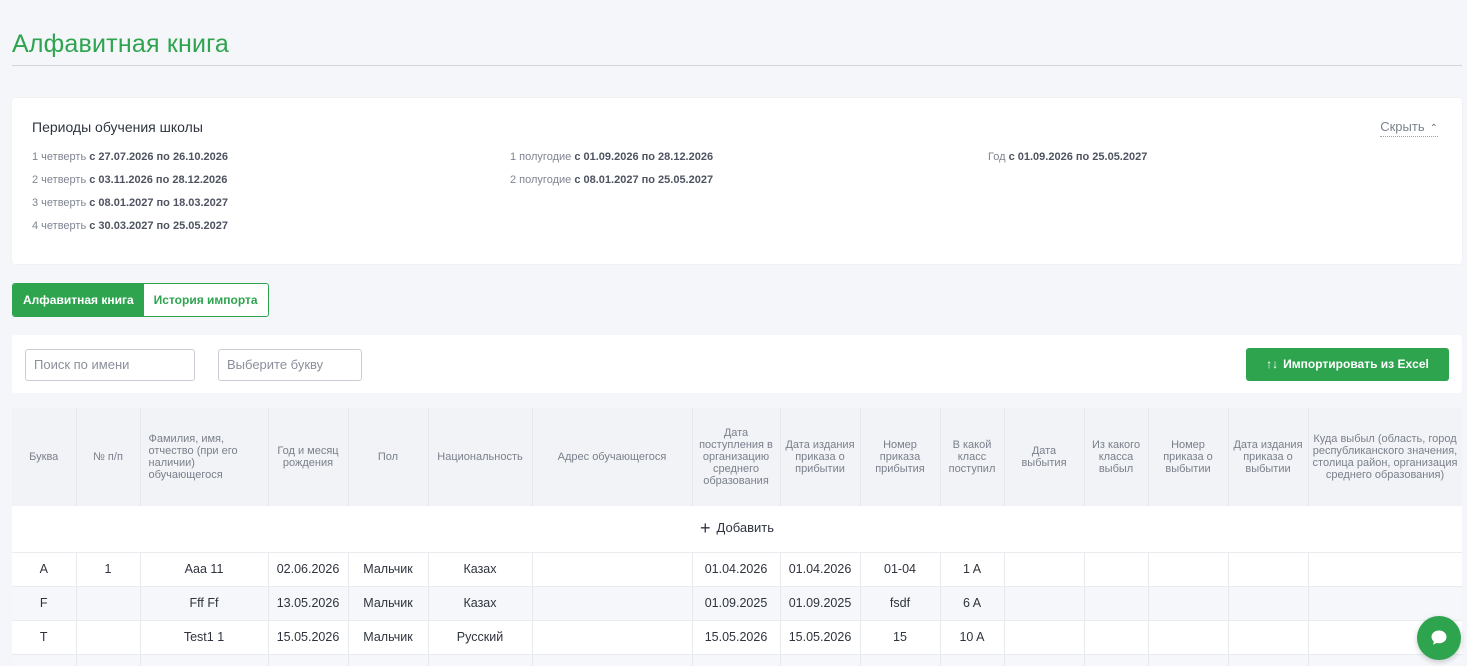 Image resolution: width=1467 pixels, height=666 pixels. I want to click on col-header-address: Адрес обучающегося, so click(612, 457).